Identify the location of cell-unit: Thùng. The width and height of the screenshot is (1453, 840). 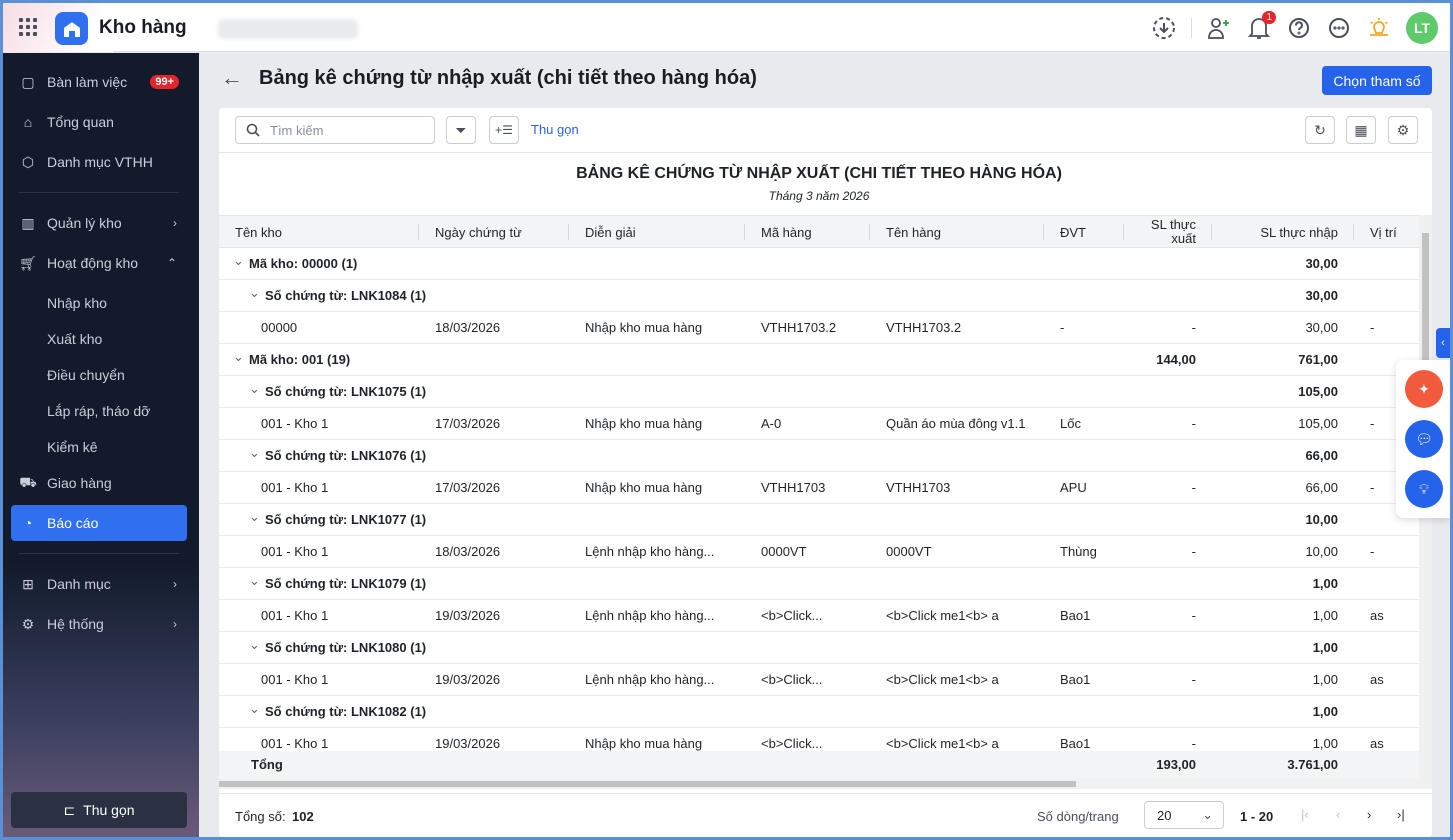
(1078, 551).